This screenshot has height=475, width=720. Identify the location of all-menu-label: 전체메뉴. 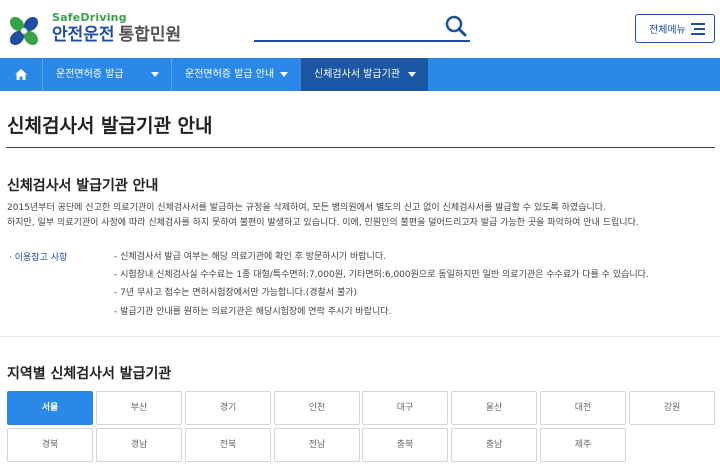
(667, 30).